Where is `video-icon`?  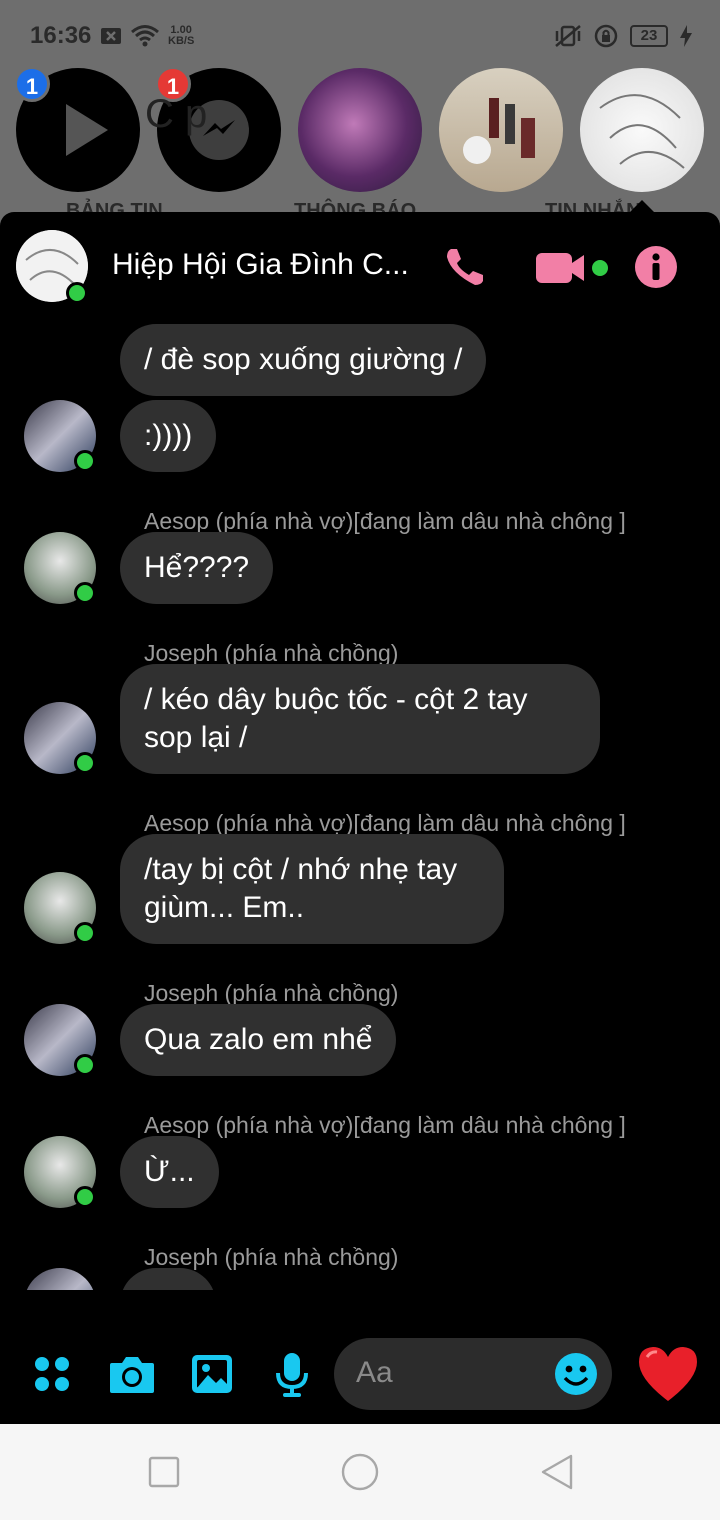 video-icon is located at coordinates (572, 268).